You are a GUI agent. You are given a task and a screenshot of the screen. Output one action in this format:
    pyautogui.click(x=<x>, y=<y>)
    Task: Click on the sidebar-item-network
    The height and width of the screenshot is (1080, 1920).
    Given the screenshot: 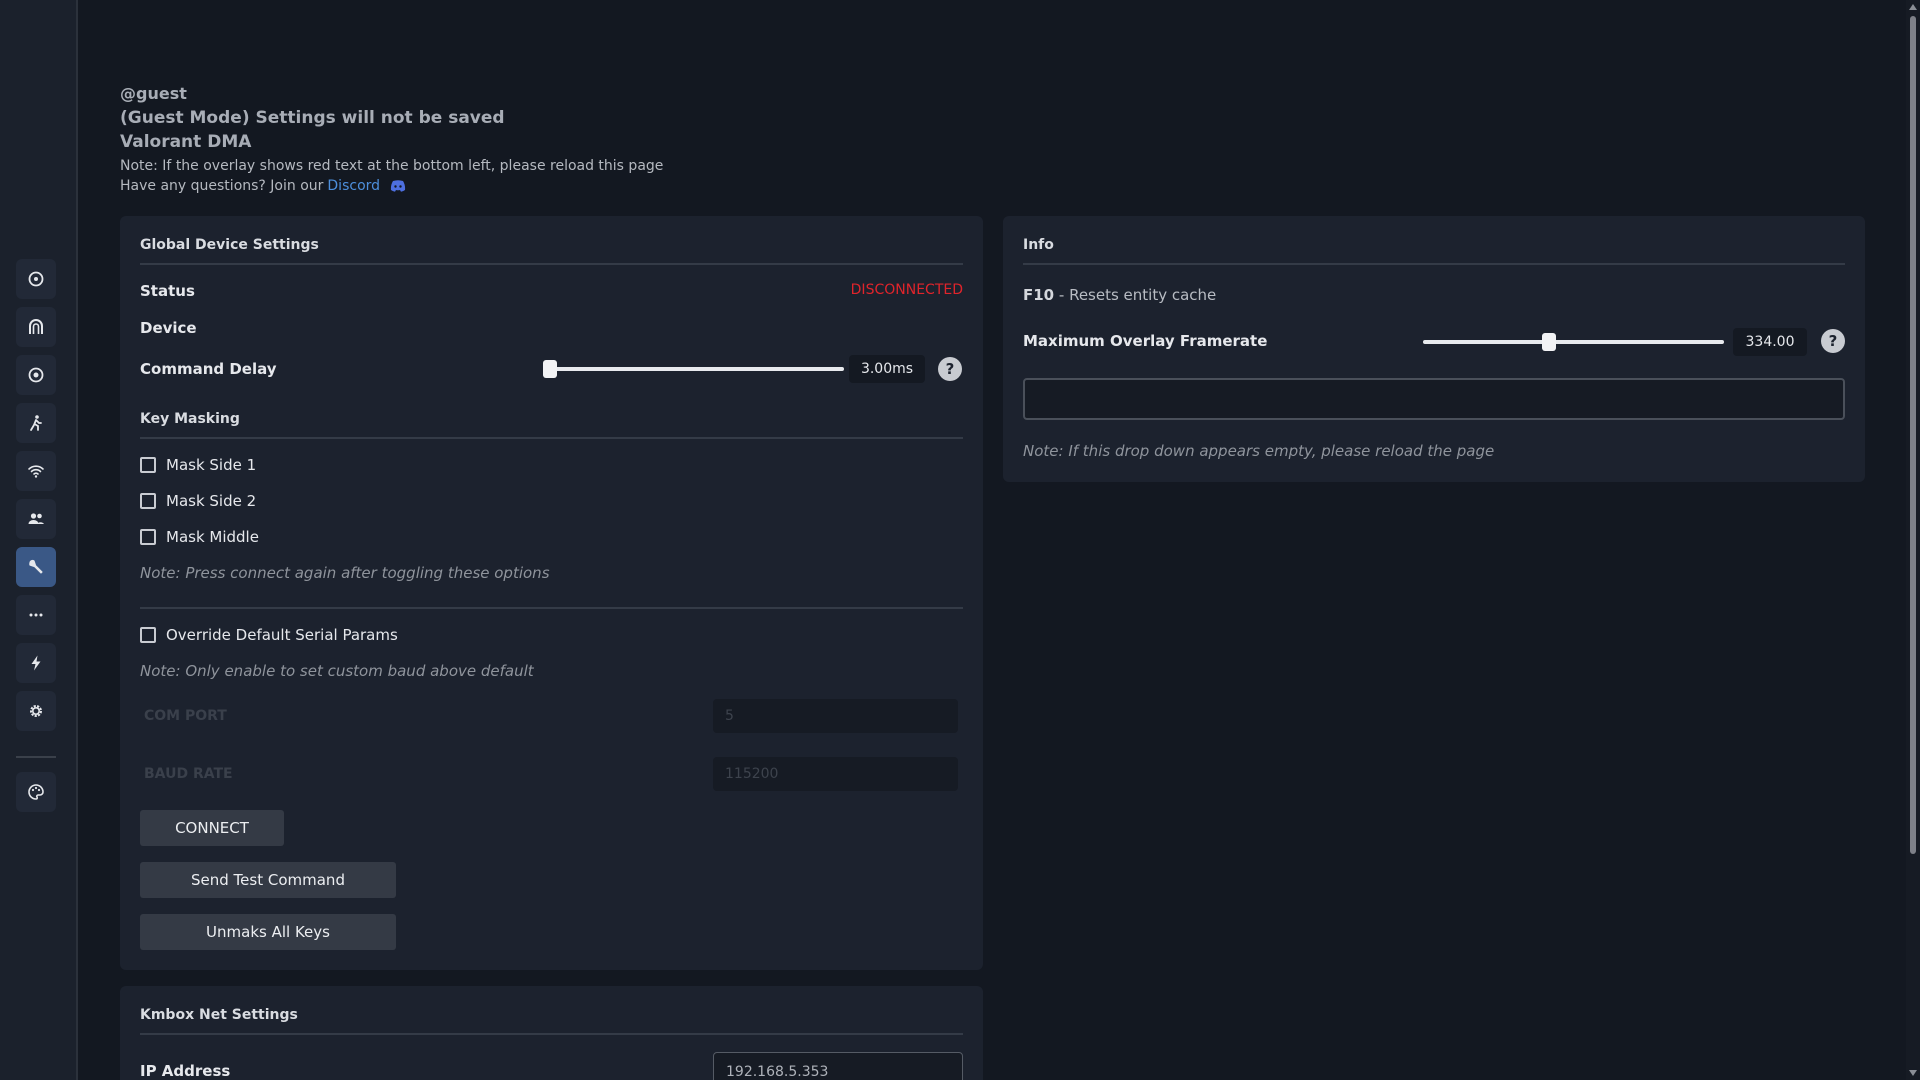 What is the action you would take?
    pyautogui.click(x=36, y=471)
    